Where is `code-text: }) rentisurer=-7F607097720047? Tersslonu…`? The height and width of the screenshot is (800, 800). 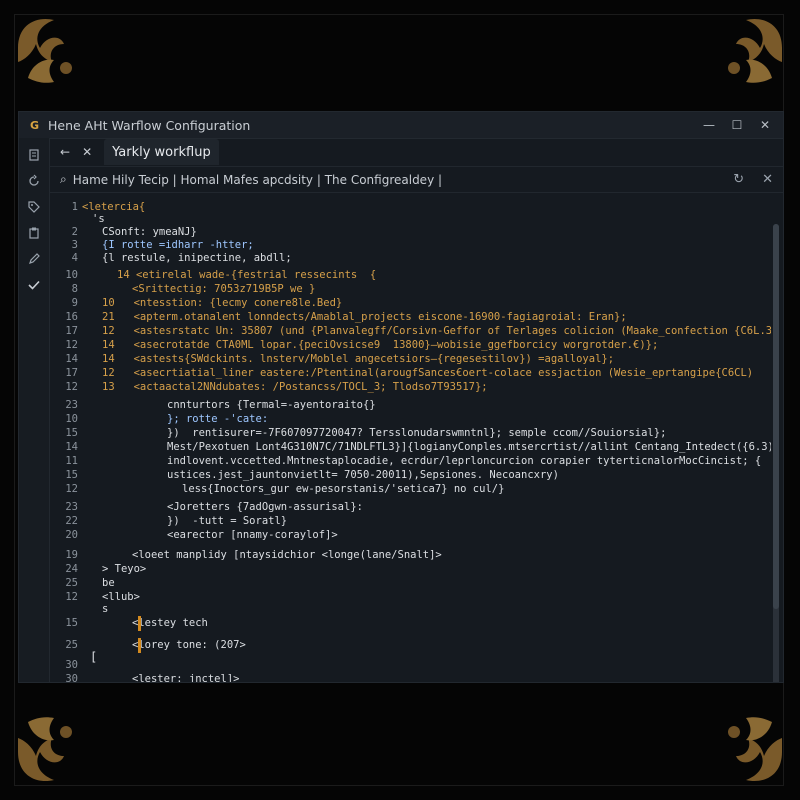
code-text: }) rentisurer=-7F607097720047? Tersslonu… is located at coordinates (417, 433).